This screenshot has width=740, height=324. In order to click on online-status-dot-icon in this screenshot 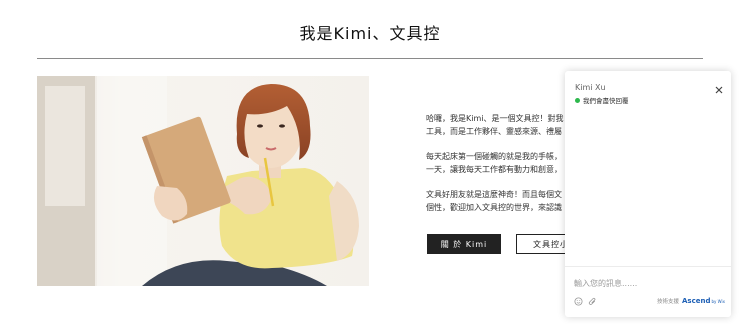, I will do `click(577, 100)`.